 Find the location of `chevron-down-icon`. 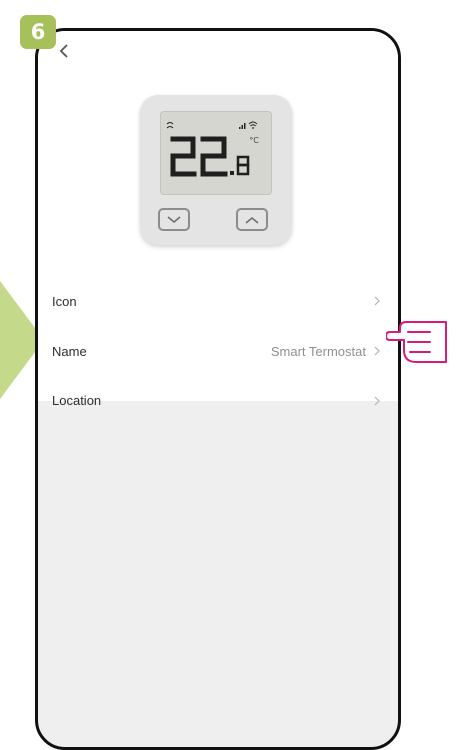

chevron-down-icon is located at coordinates (174, 219).